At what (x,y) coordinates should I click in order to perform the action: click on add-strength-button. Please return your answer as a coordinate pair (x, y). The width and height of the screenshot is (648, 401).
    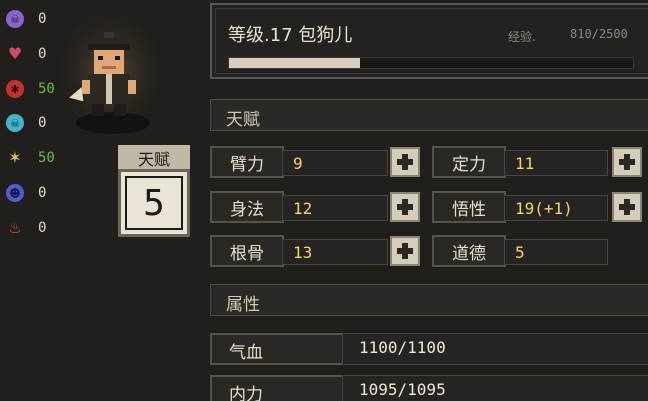
    Looking at the image, I should click on (405, 162).